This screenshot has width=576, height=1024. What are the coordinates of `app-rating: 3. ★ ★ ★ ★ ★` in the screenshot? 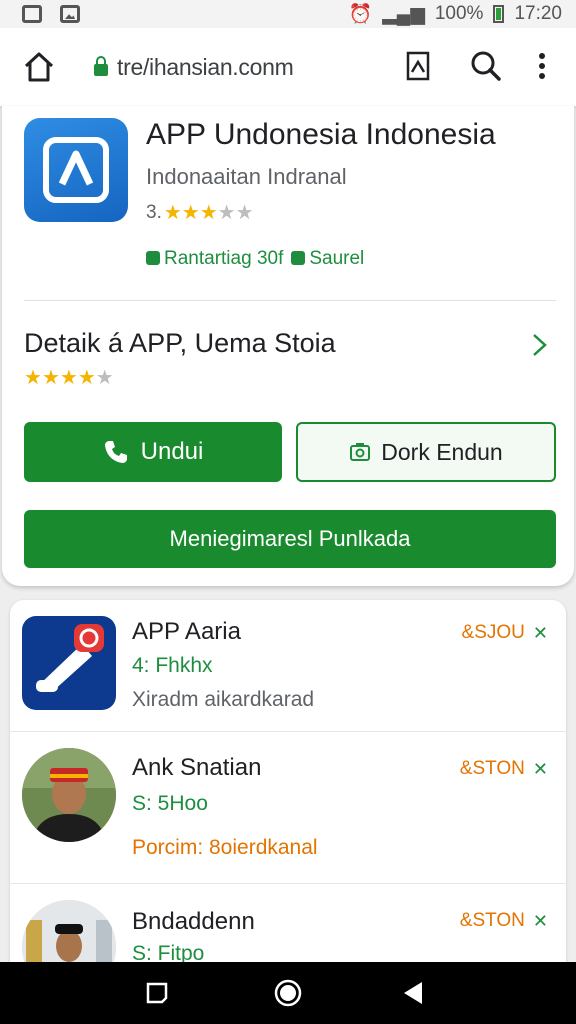 It's located at (200, 213).